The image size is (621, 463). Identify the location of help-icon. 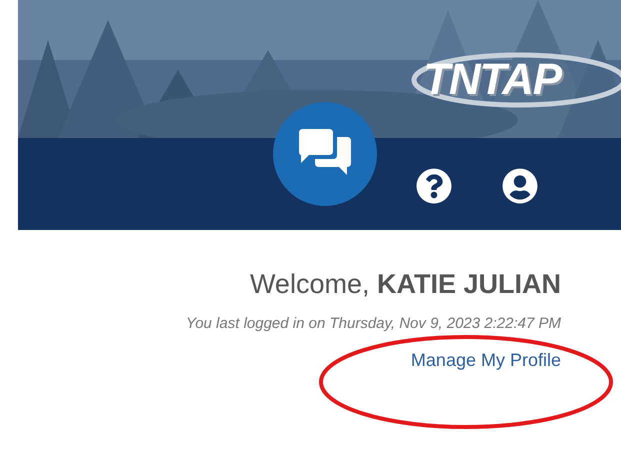
(434, 186).